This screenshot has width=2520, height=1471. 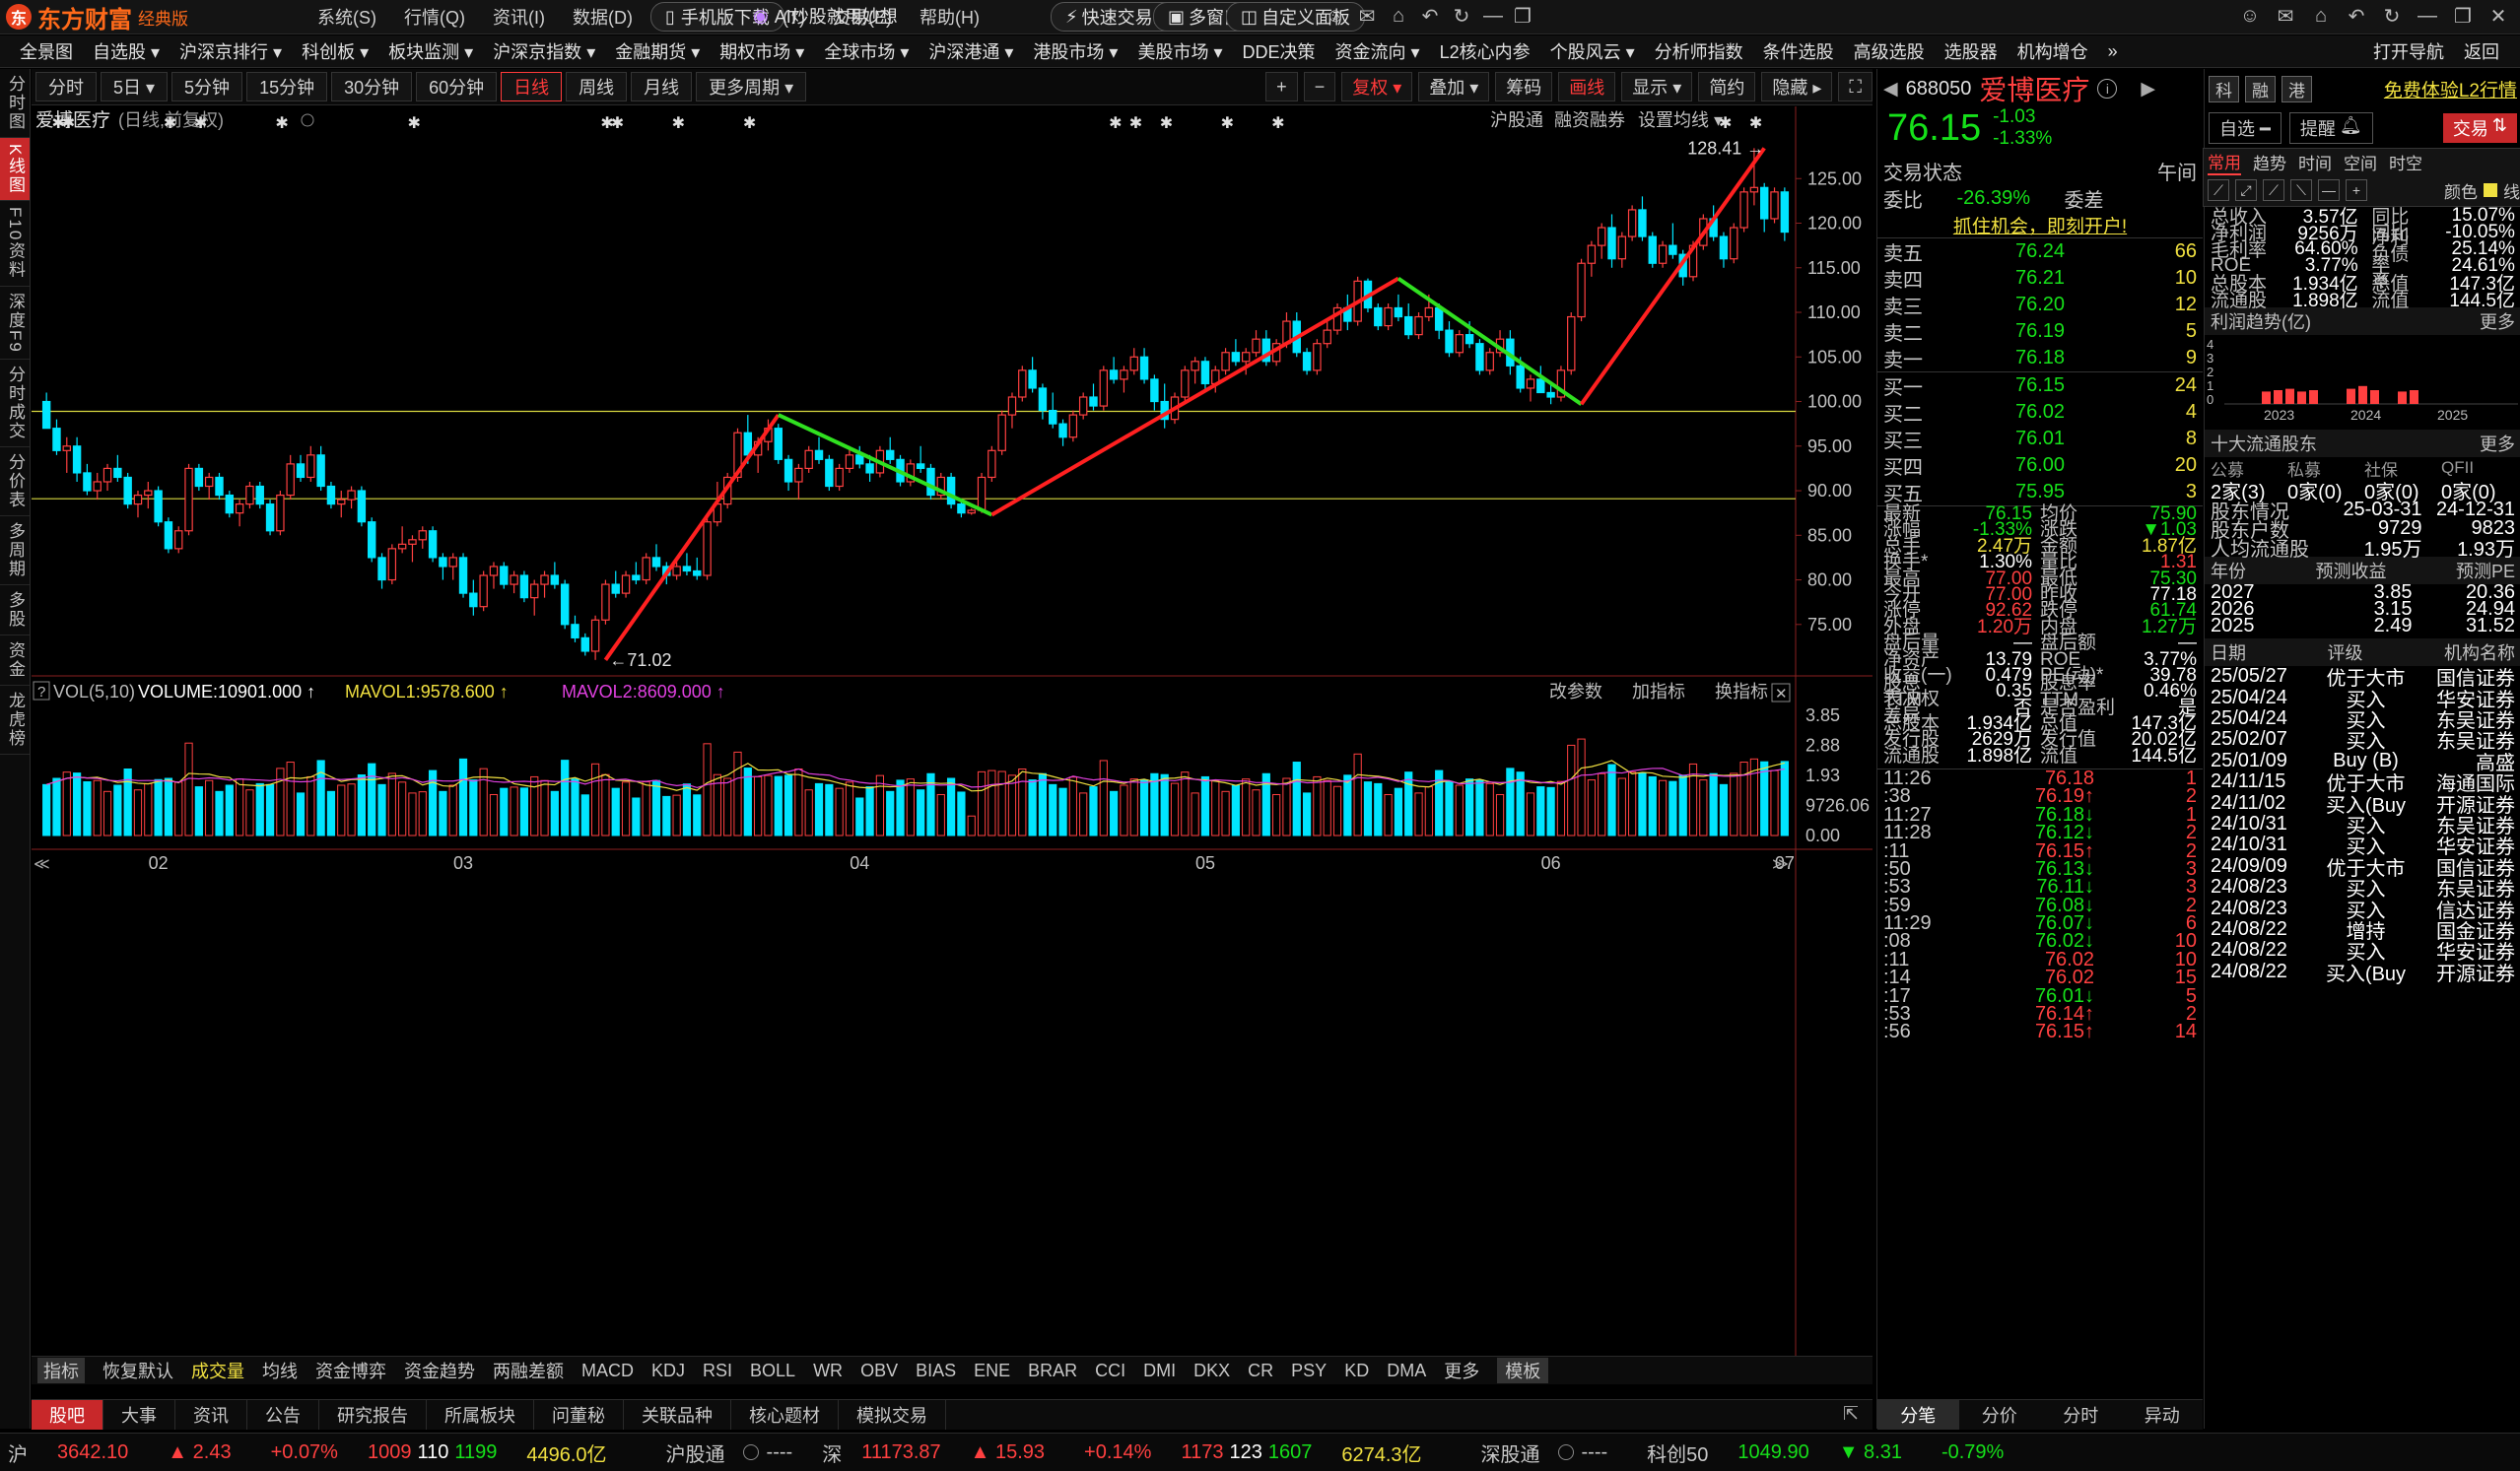 What do you see at coordinates (1319, 86) in the screenshot?
I see `zoom-out-icon: −` at bounding box center [1319, 86].